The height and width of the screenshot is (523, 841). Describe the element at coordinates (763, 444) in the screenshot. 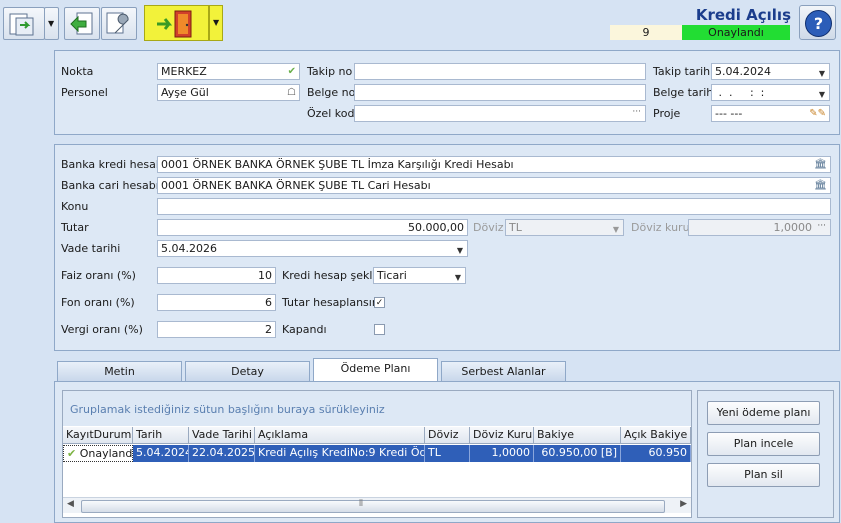

I see `inspect-plan-button: Plan incele` at that location.